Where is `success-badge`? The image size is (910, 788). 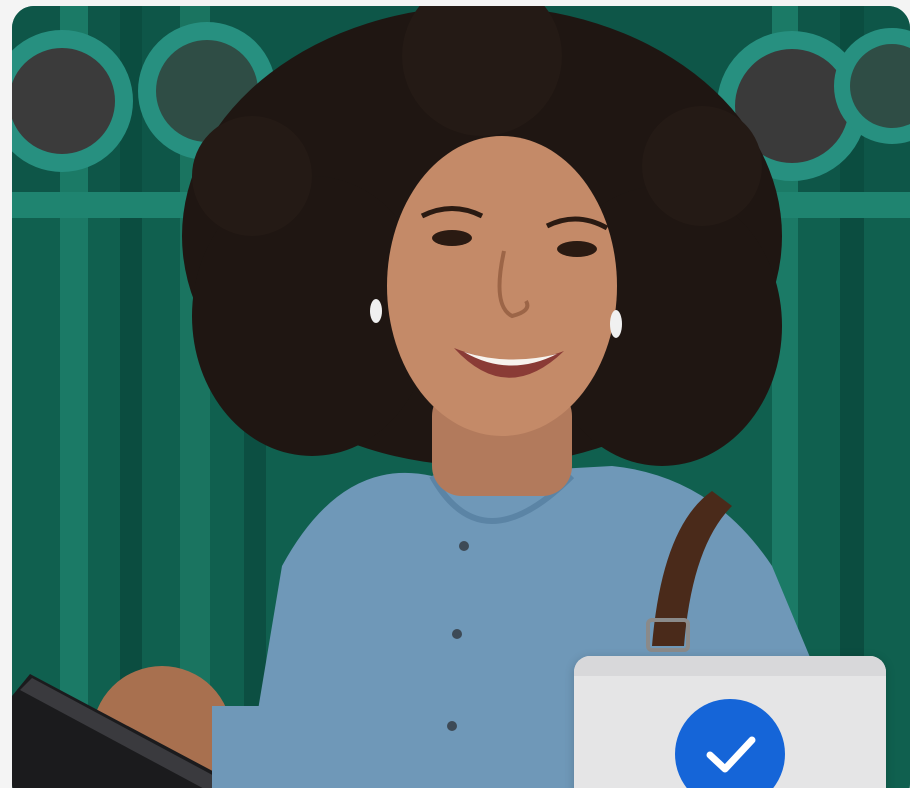 success-badge is located at coordinates (730, 743).